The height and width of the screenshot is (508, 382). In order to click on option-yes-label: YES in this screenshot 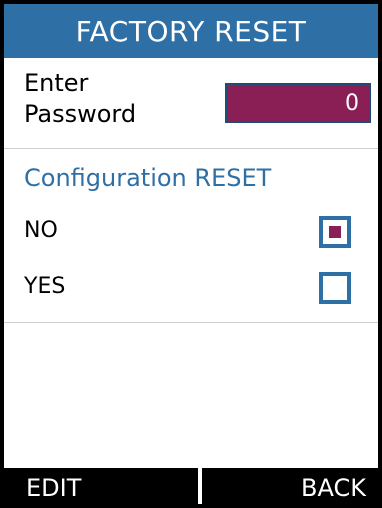, I will do `click(45, 286)`.